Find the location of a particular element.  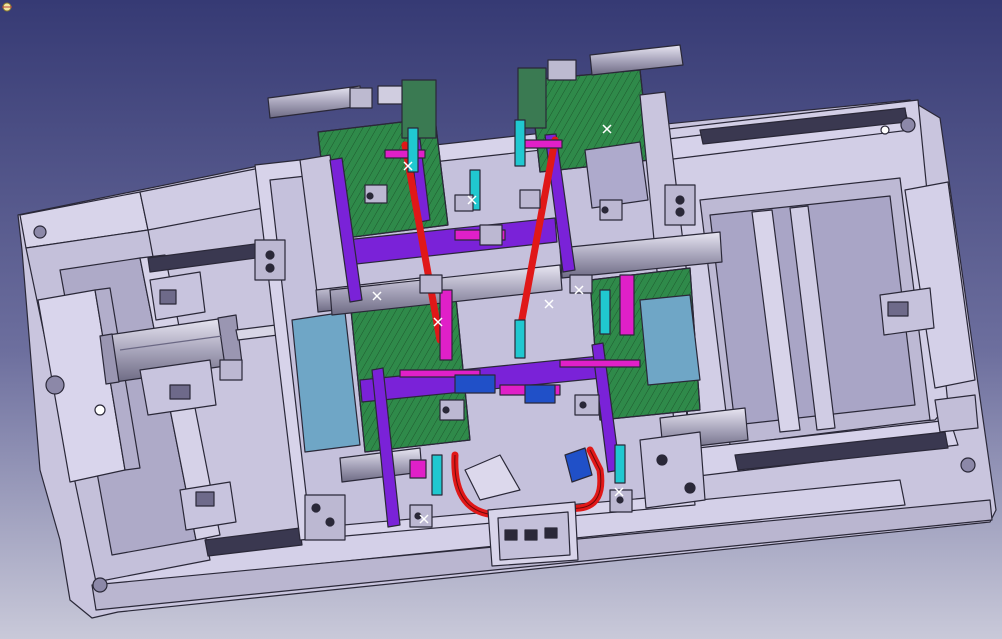

compass-icon is located at coordinates (7, 7).